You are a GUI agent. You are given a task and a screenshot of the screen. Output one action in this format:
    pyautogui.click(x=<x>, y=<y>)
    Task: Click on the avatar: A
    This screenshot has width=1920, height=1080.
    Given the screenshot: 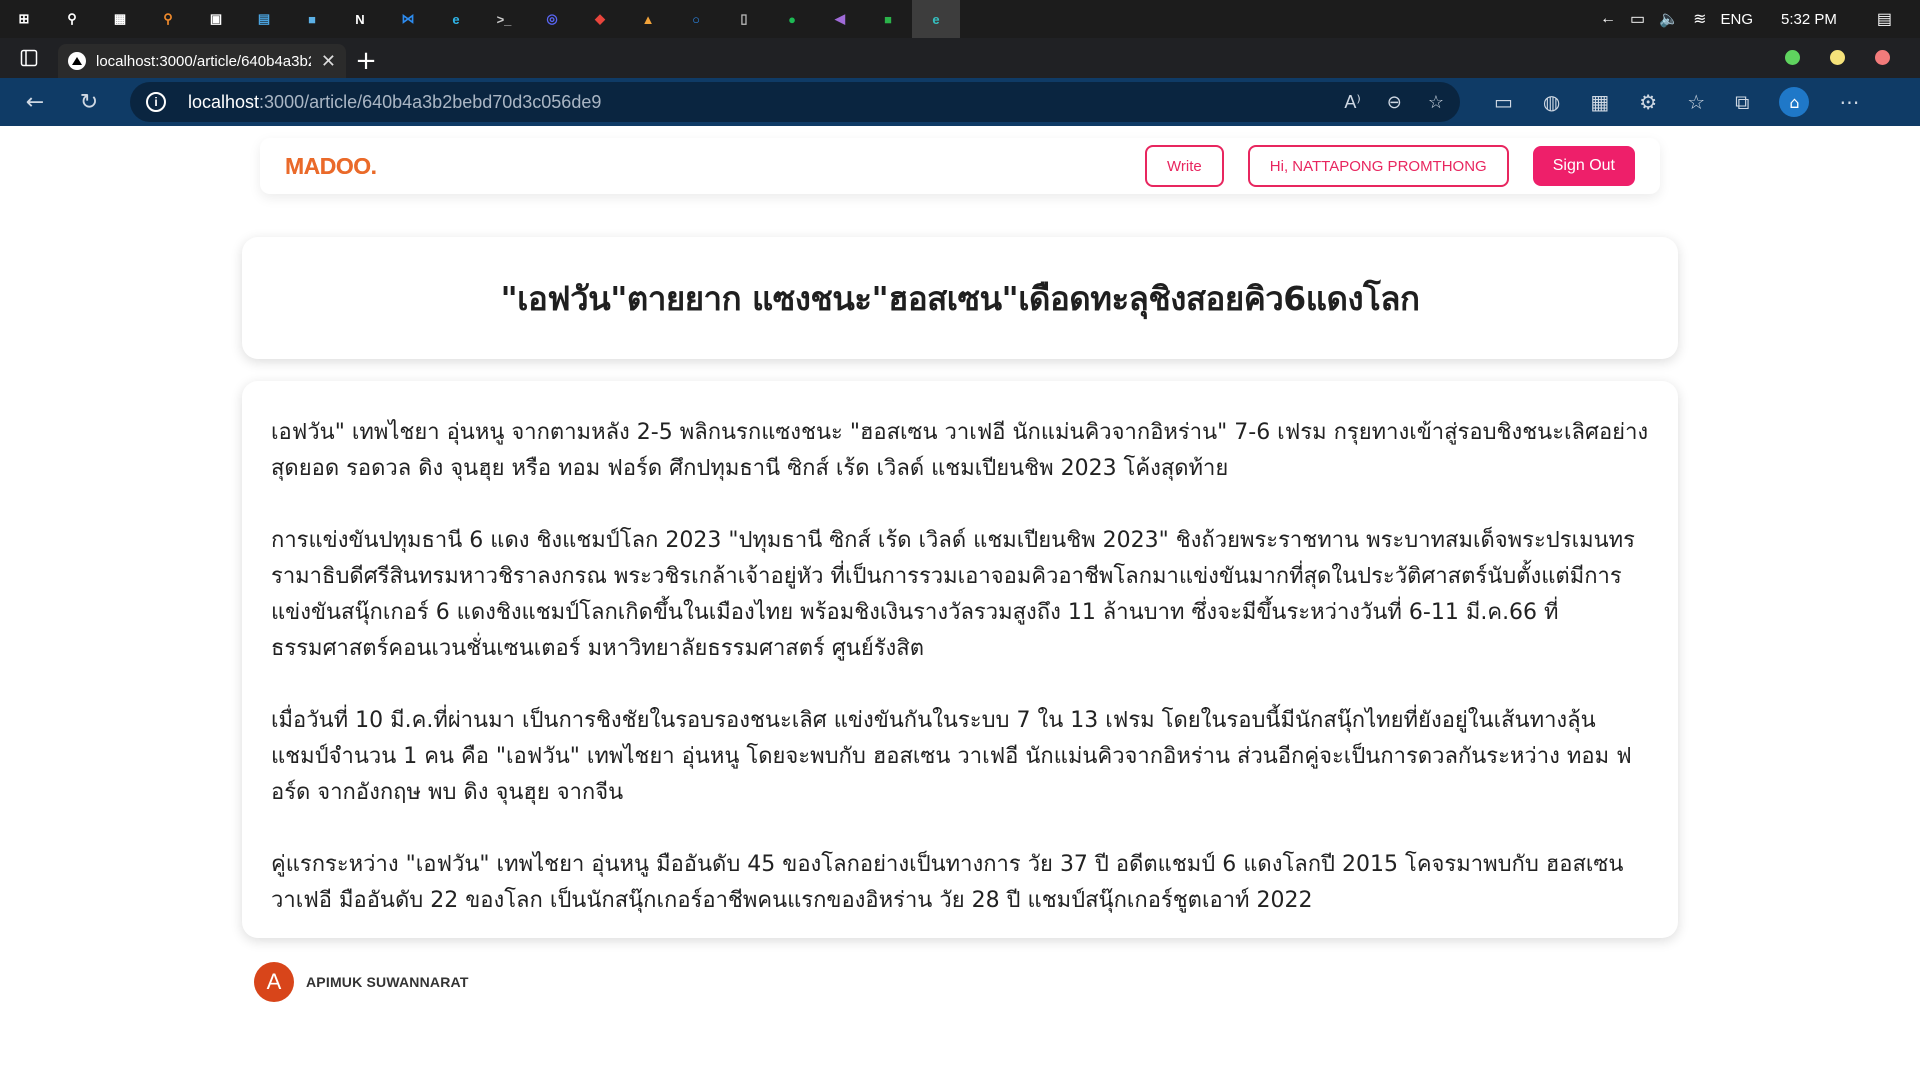 What is the action you would take?
    pyautogui.click(x=274, y=982)
    